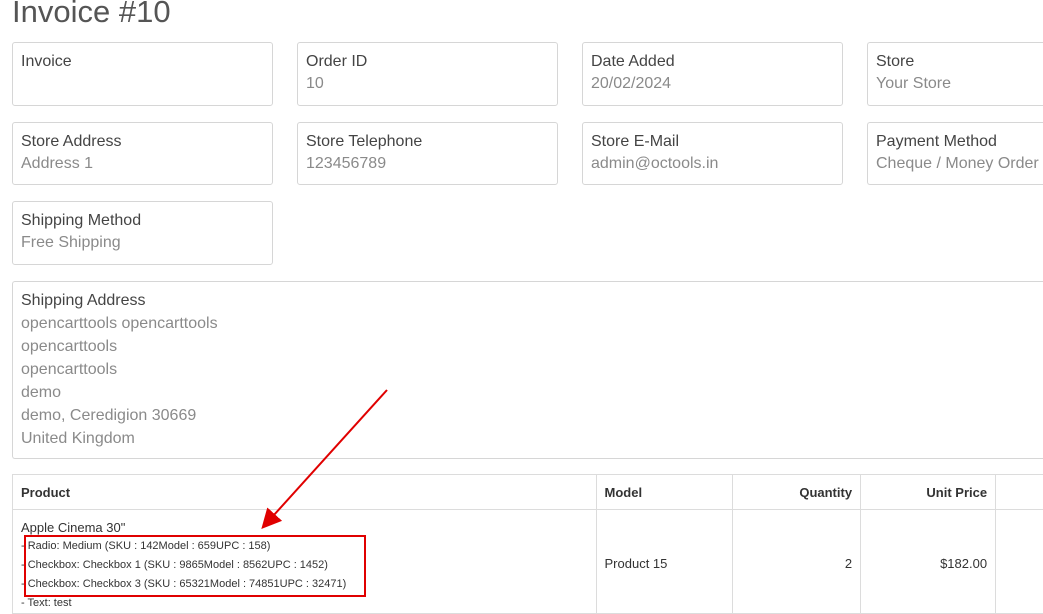 The height and width of the screenshot is (614, 1043). I want to click on product-option: - Text: test, so click(46, 603).